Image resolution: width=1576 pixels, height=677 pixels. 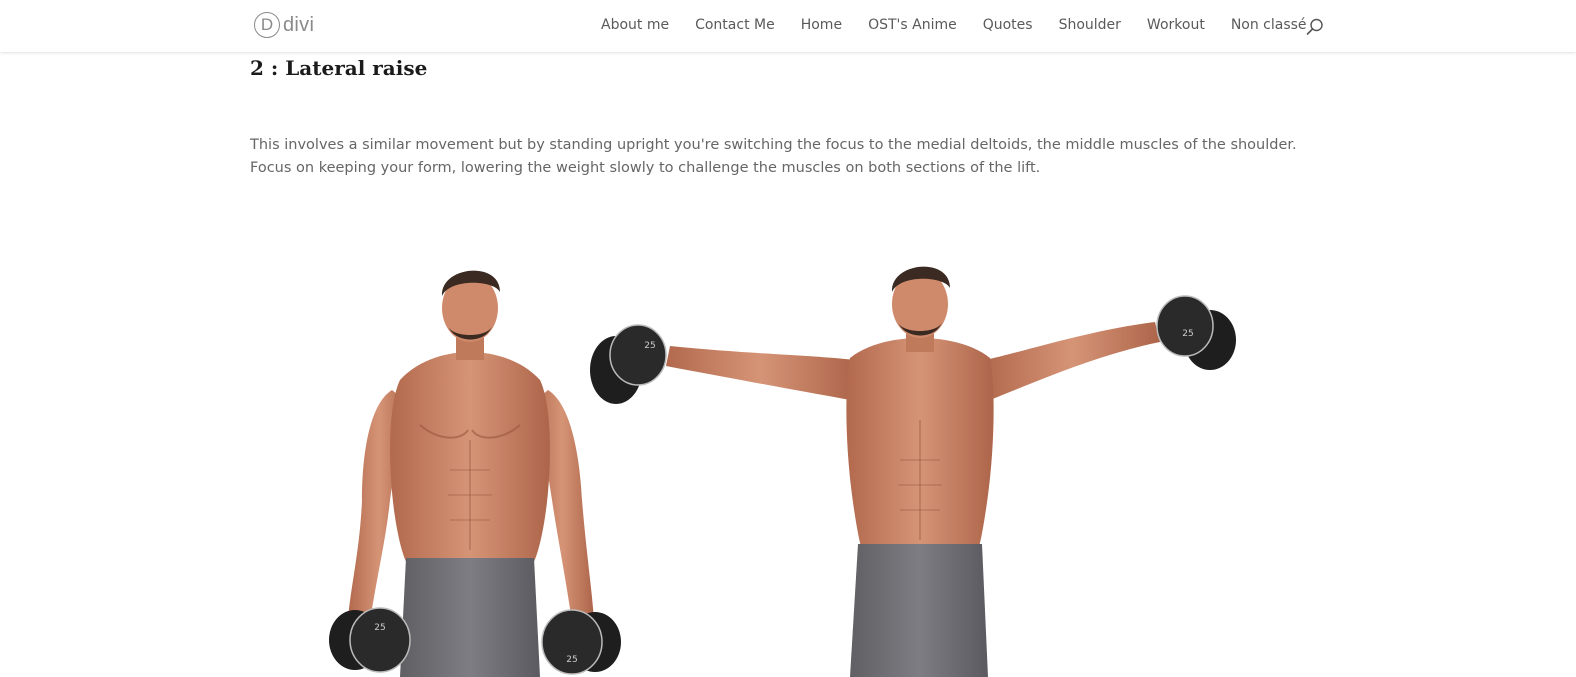 I want to click on logo-mark: D, so click(x=267, y=25).